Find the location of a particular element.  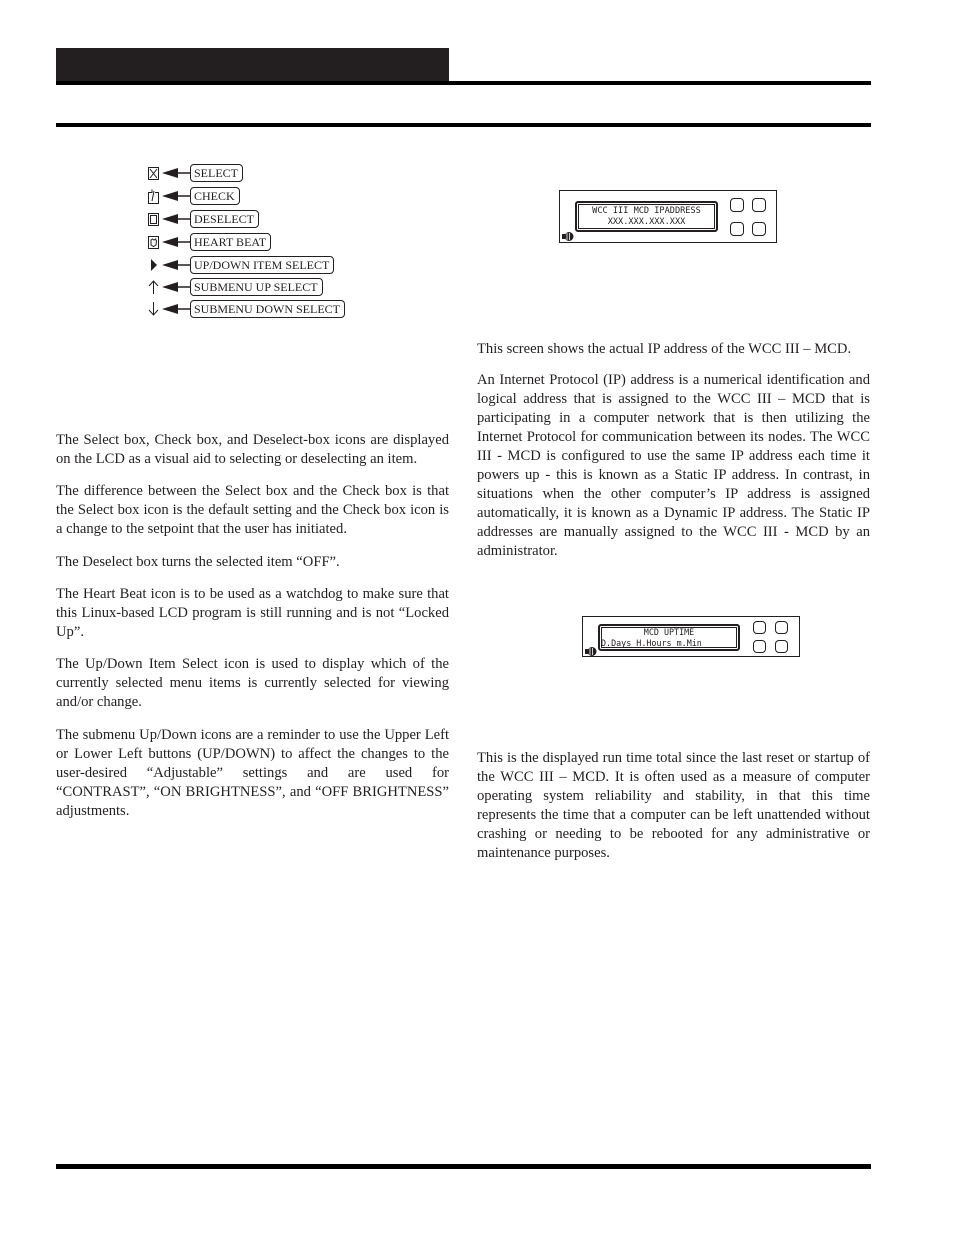

lcd-line-1: MCD UPTIME is located at coordinates (669, 632).